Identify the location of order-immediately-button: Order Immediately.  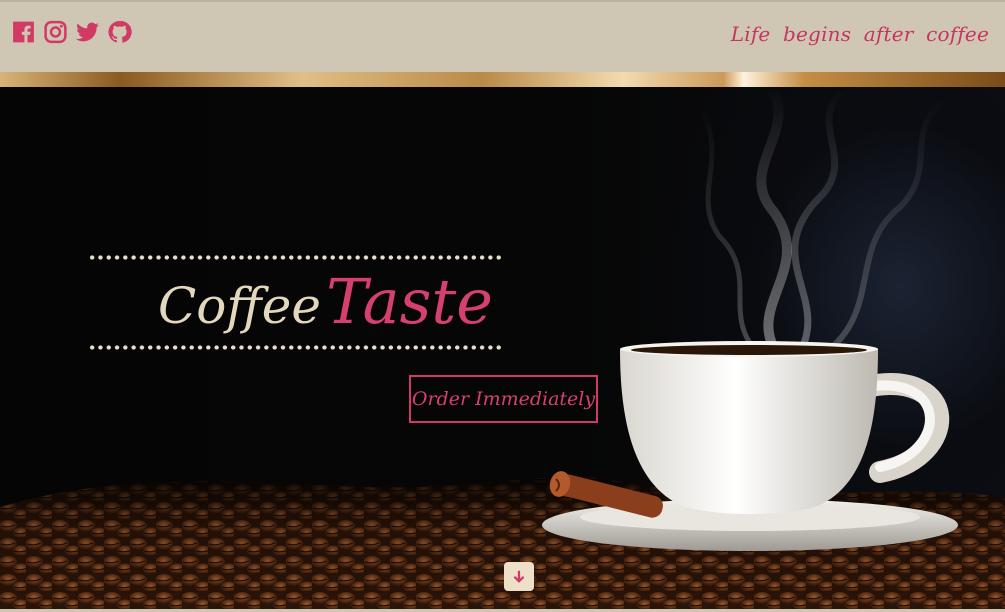
(503, 399).